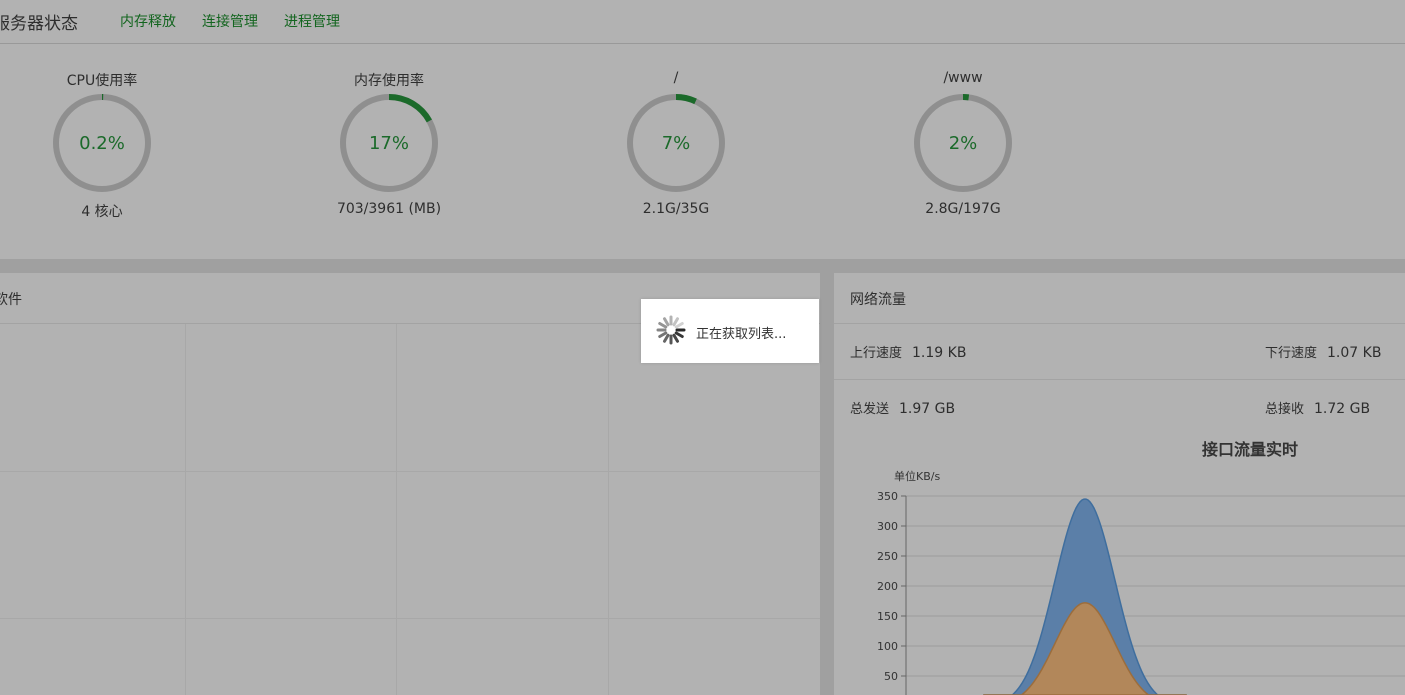 The width and height of the screenshot is (1405, 695). I want to click on cpu-gauge-label: CPU使用率, so click(102, 81).